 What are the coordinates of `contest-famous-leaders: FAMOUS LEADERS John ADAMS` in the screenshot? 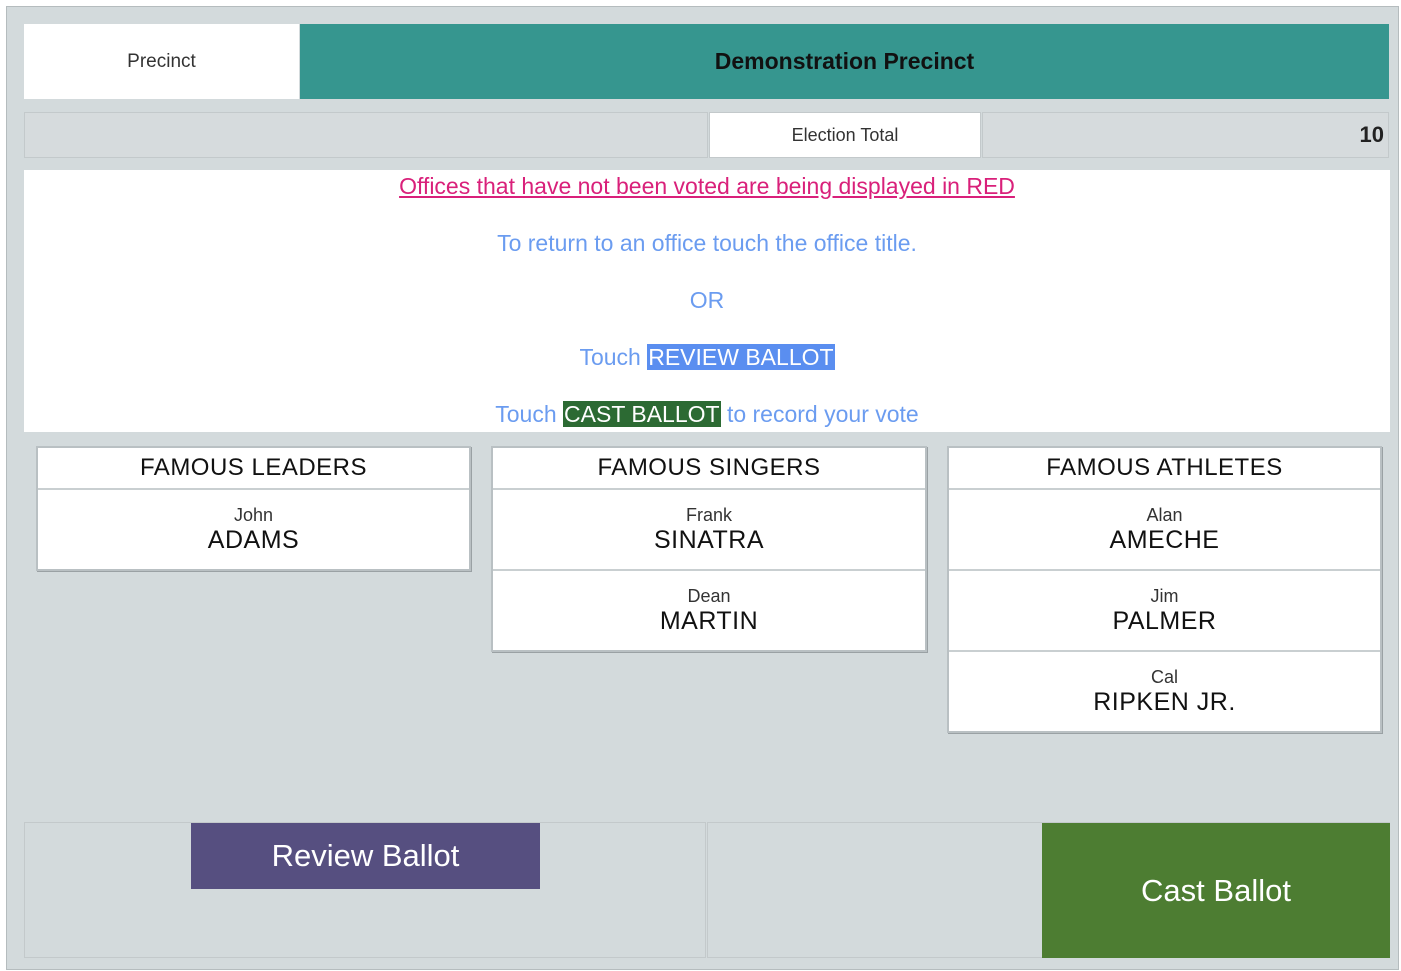 It's located at (253, 508).